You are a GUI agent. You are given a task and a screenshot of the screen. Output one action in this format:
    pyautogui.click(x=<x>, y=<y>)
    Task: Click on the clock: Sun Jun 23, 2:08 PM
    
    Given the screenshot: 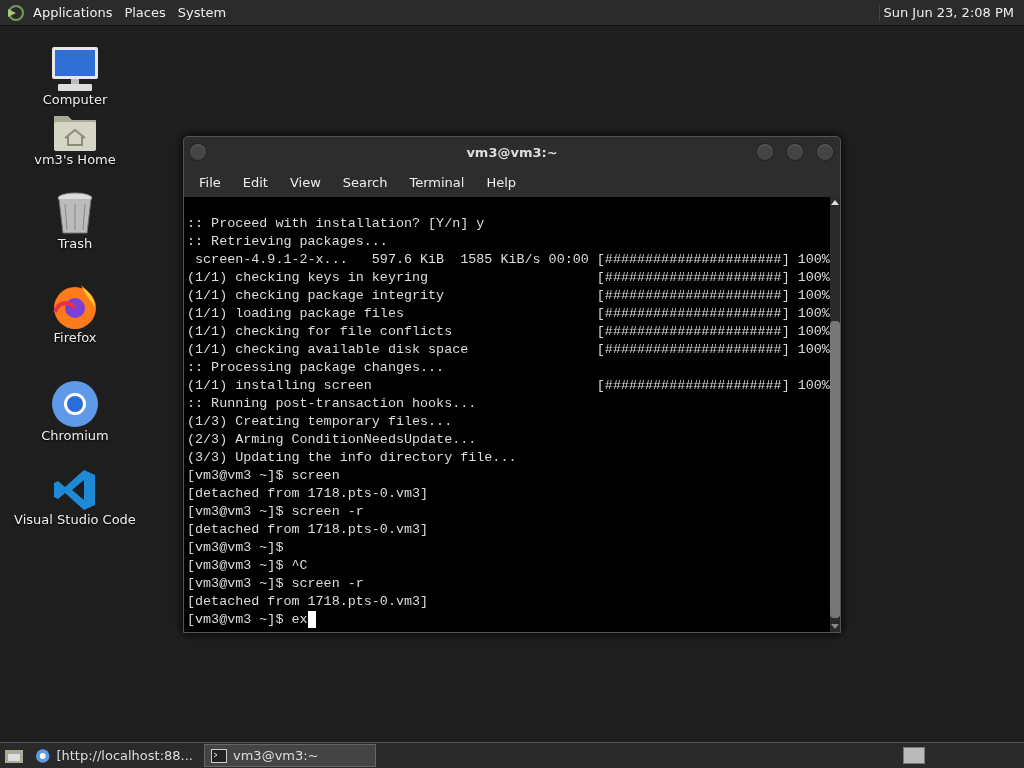 What is the action you would take?
    pyautogui.click(x=948, y=12)
    